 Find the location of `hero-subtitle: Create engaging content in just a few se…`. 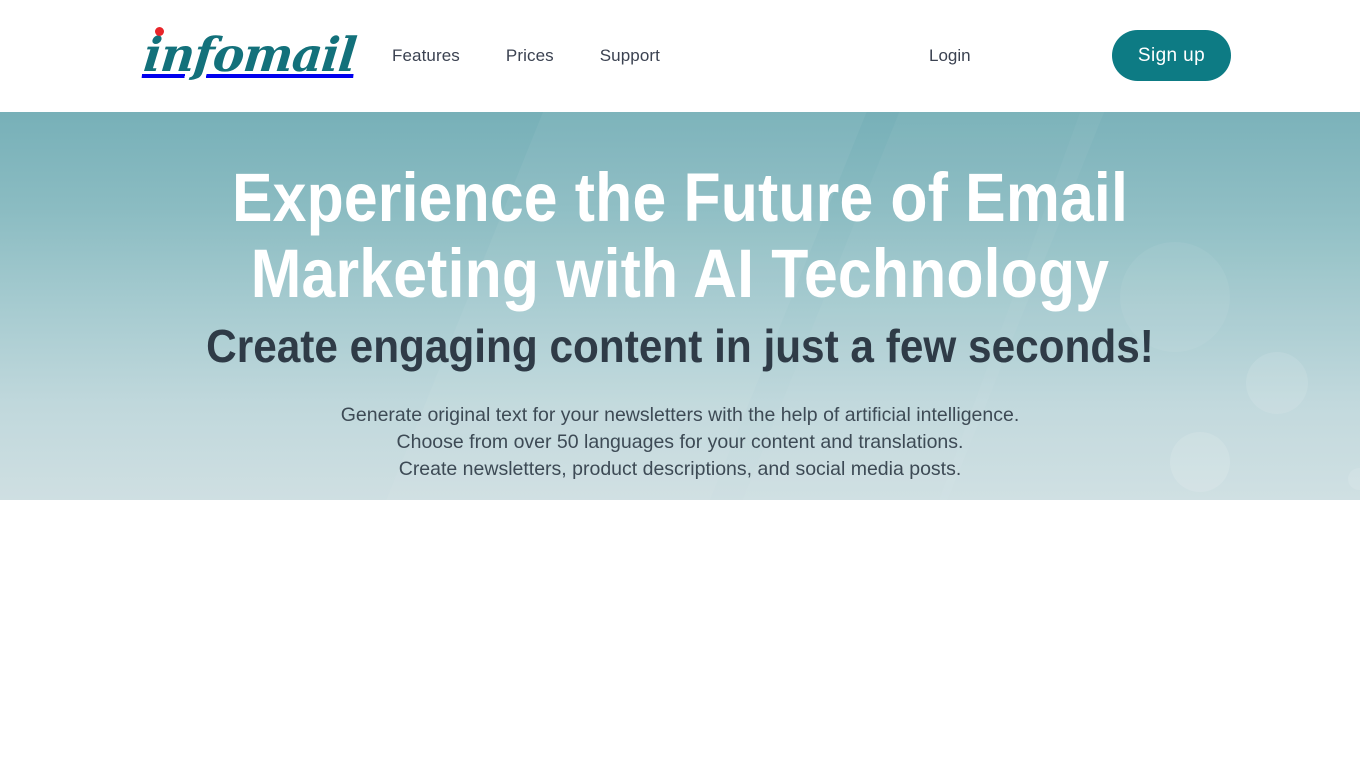

hero-subtitle: Create engaging content in just a few se… is located at coordinates (680, 346).